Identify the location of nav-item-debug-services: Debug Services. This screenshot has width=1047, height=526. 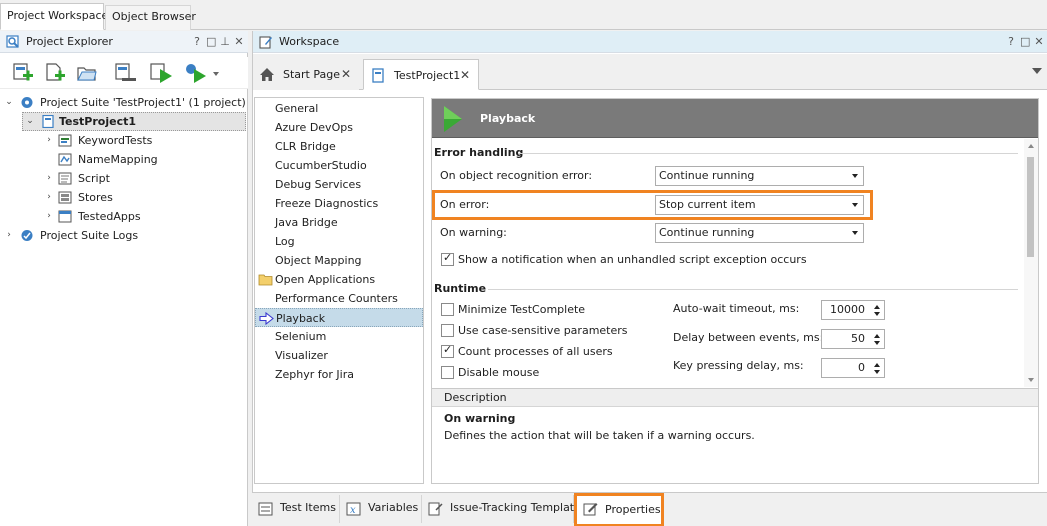
(339, 184).